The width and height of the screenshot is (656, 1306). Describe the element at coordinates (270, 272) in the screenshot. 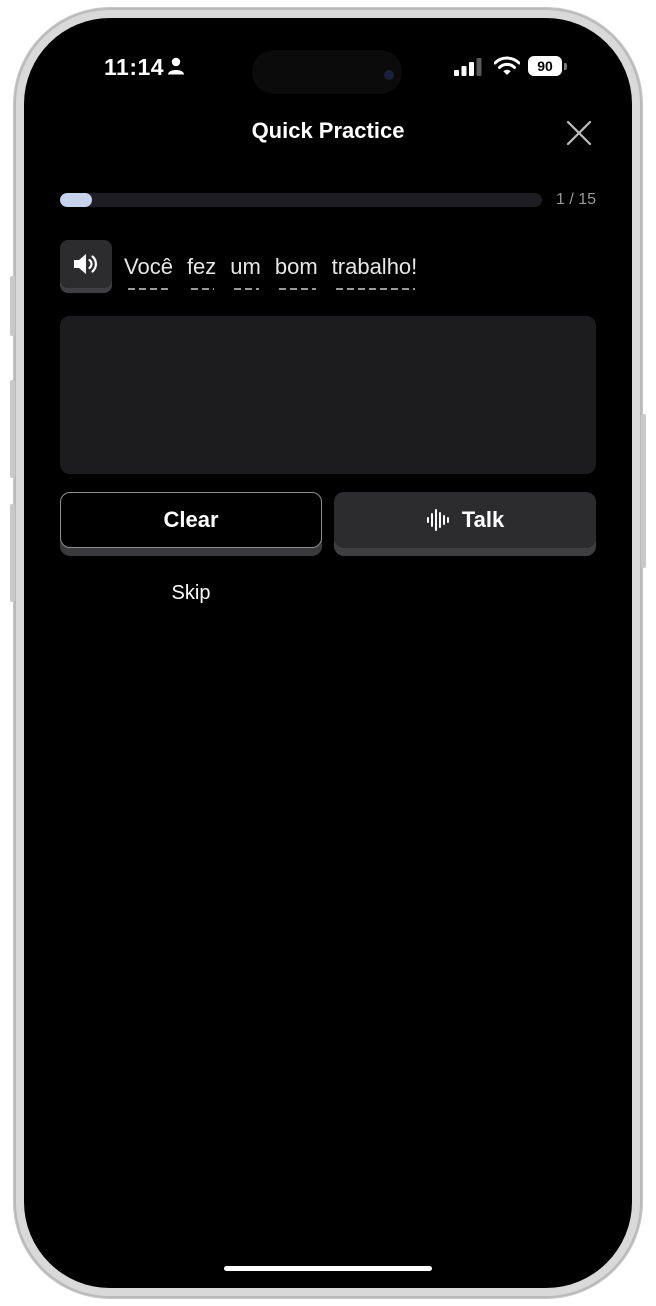

I see `target-sentence: Você fez um bom trabalho!` at that location.